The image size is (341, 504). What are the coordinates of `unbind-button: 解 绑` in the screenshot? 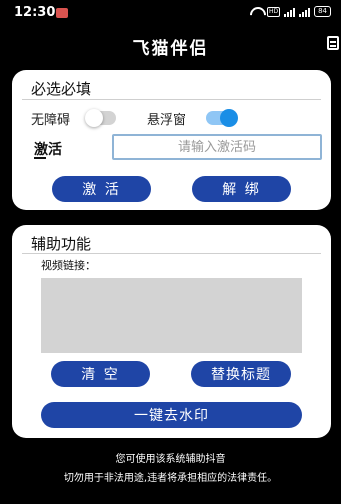 It's located at (241, 189).